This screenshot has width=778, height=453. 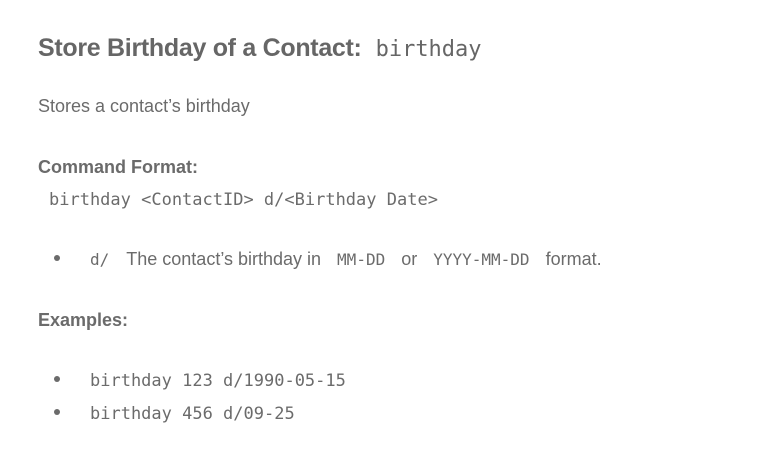 What do you see at coordinates (481, 259) in the screenshot?
I see `parameter-format-2: YYYY-MM-DD` at bounding box center [481, 259].